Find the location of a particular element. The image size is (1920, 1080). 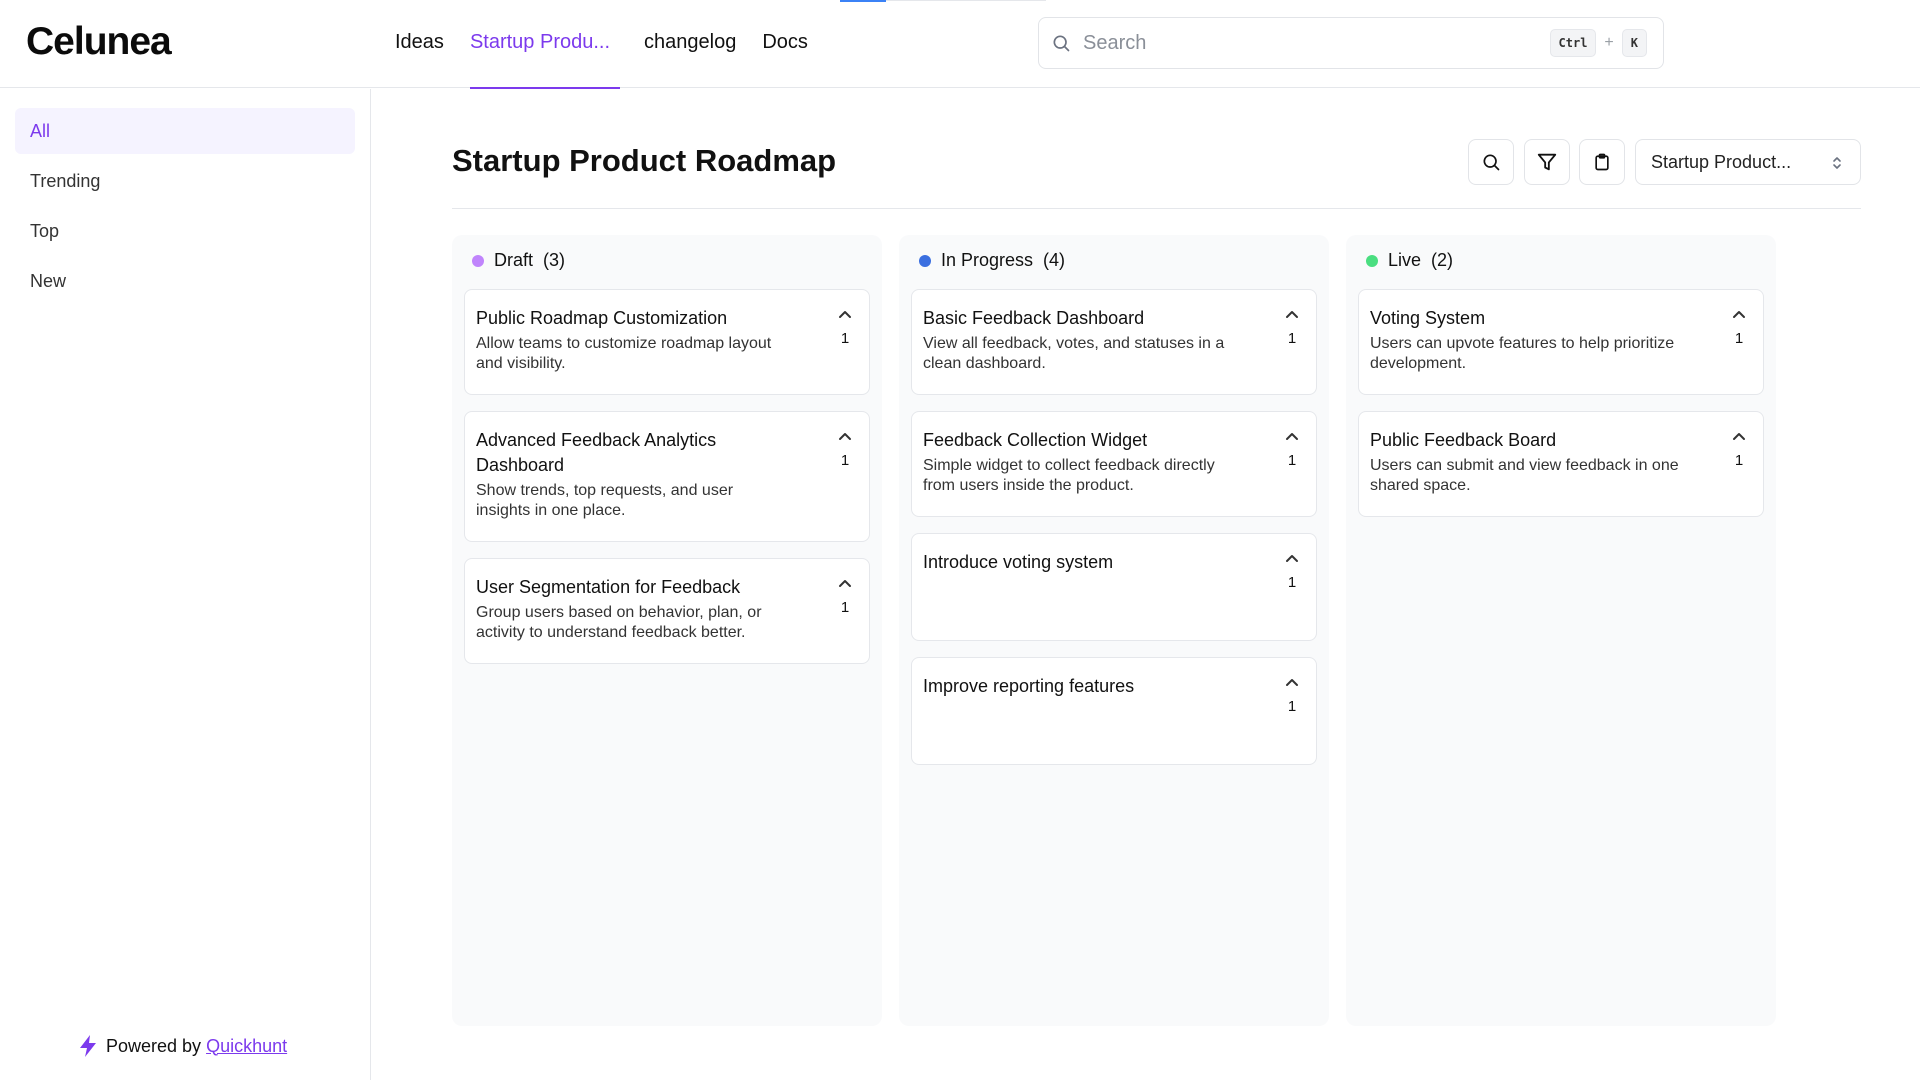

nav-ideas: Ideas is located at coordinates (419, 44).